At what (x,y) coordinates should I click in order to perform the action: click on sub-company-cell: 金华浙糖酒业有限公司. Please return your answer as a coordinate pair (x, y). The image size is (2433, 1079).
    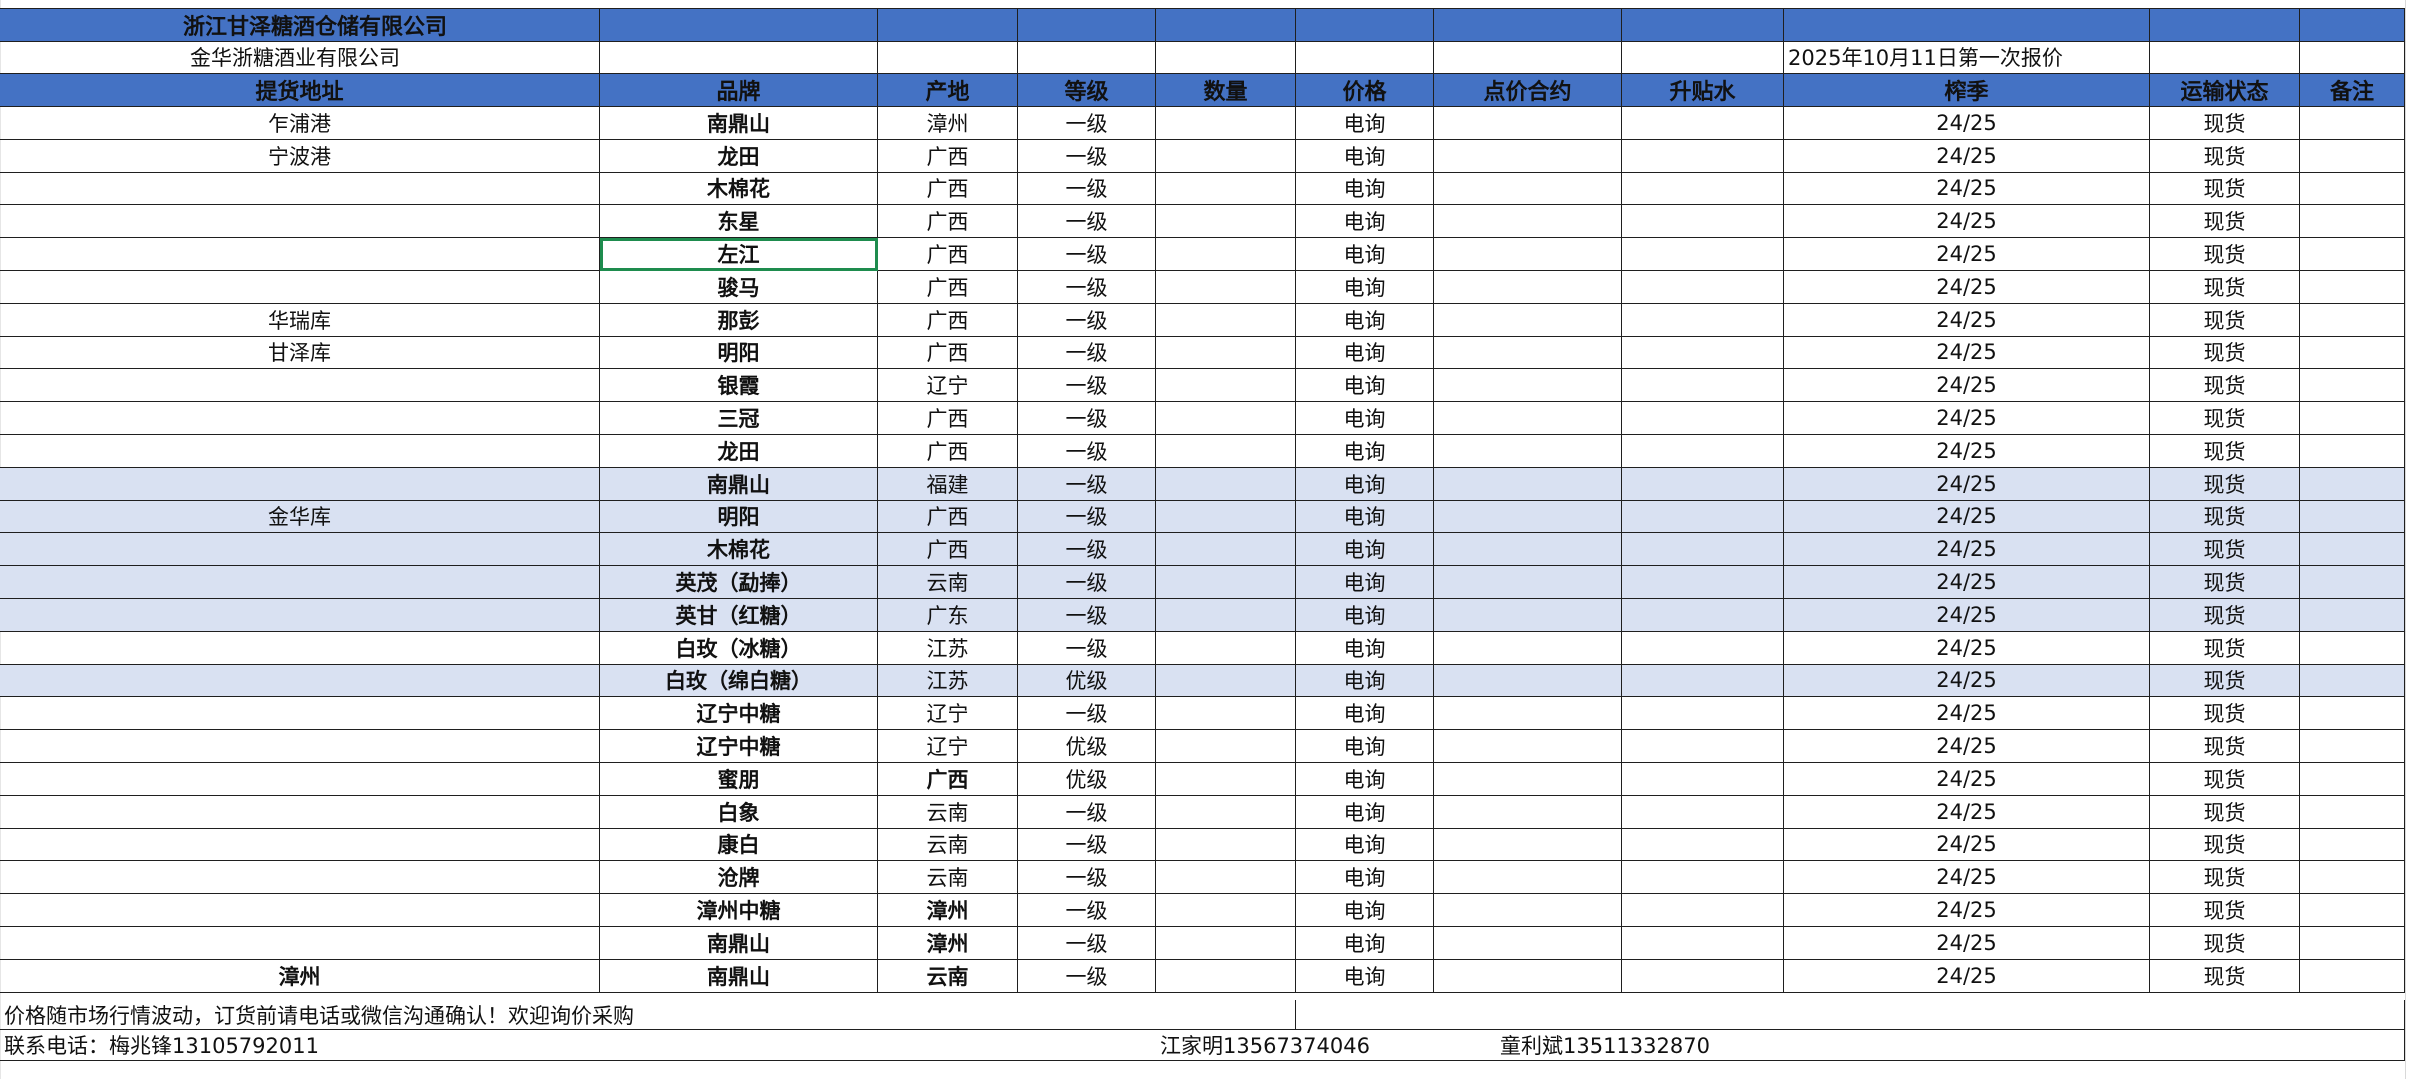
    Looking at the image, I should click on (300, 57).